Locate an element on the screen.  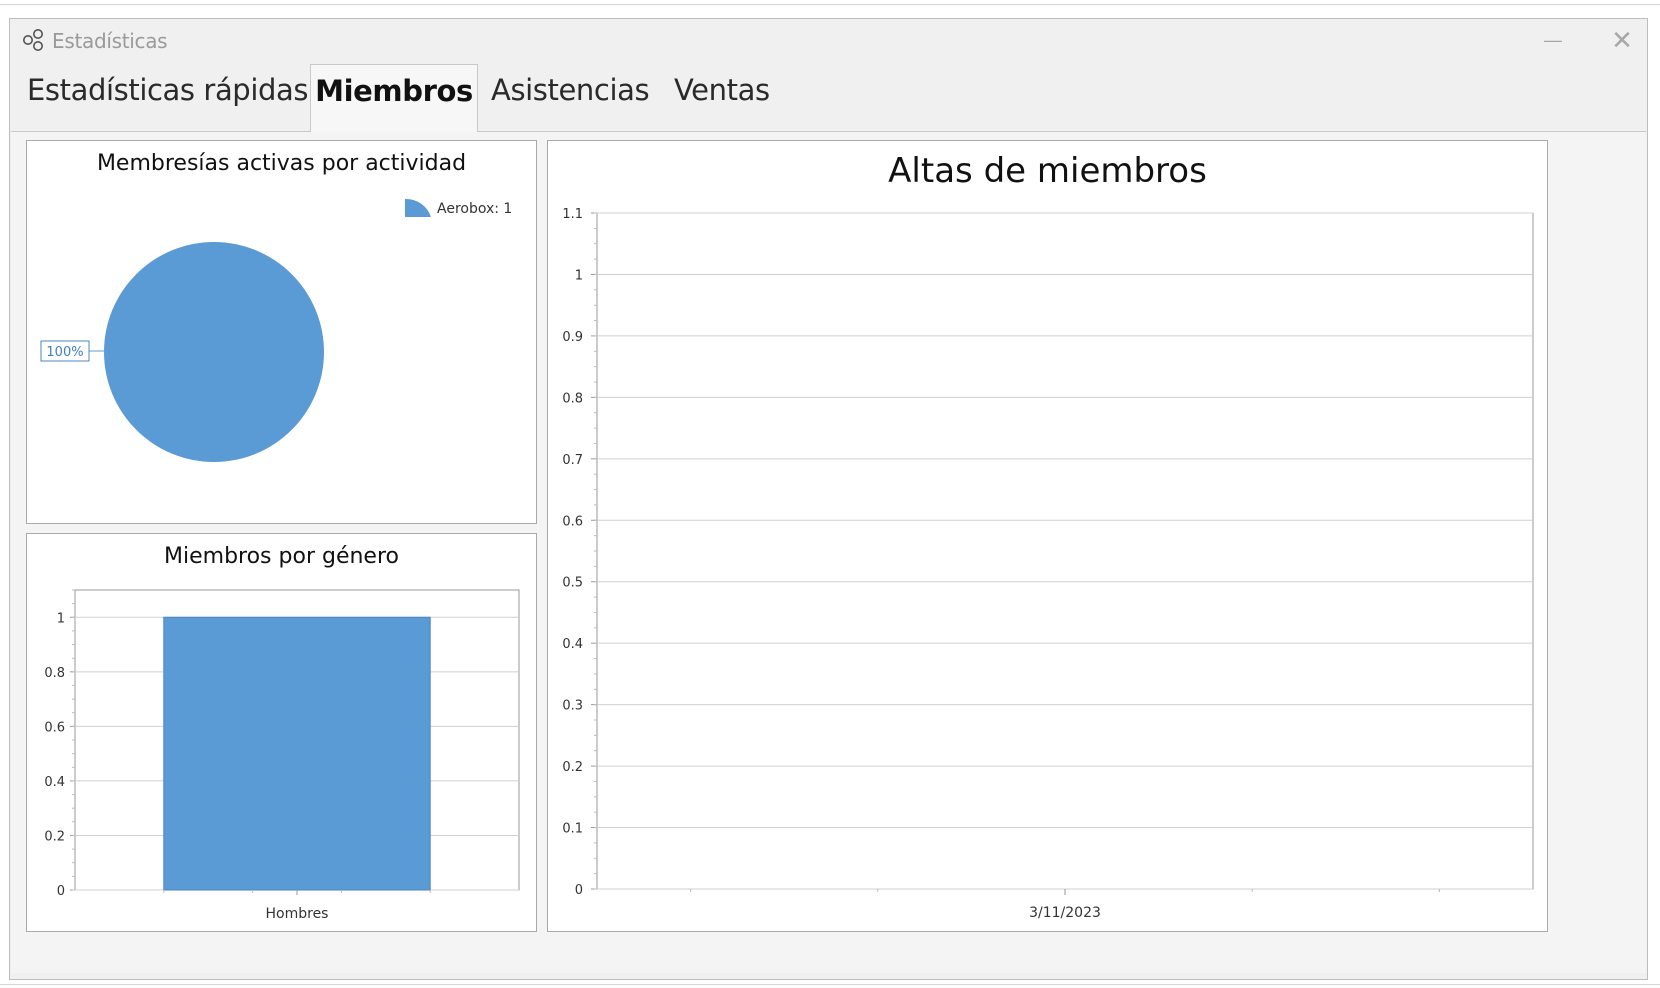
y-tick-label: 0.3 is located at coordinates (572, 706).